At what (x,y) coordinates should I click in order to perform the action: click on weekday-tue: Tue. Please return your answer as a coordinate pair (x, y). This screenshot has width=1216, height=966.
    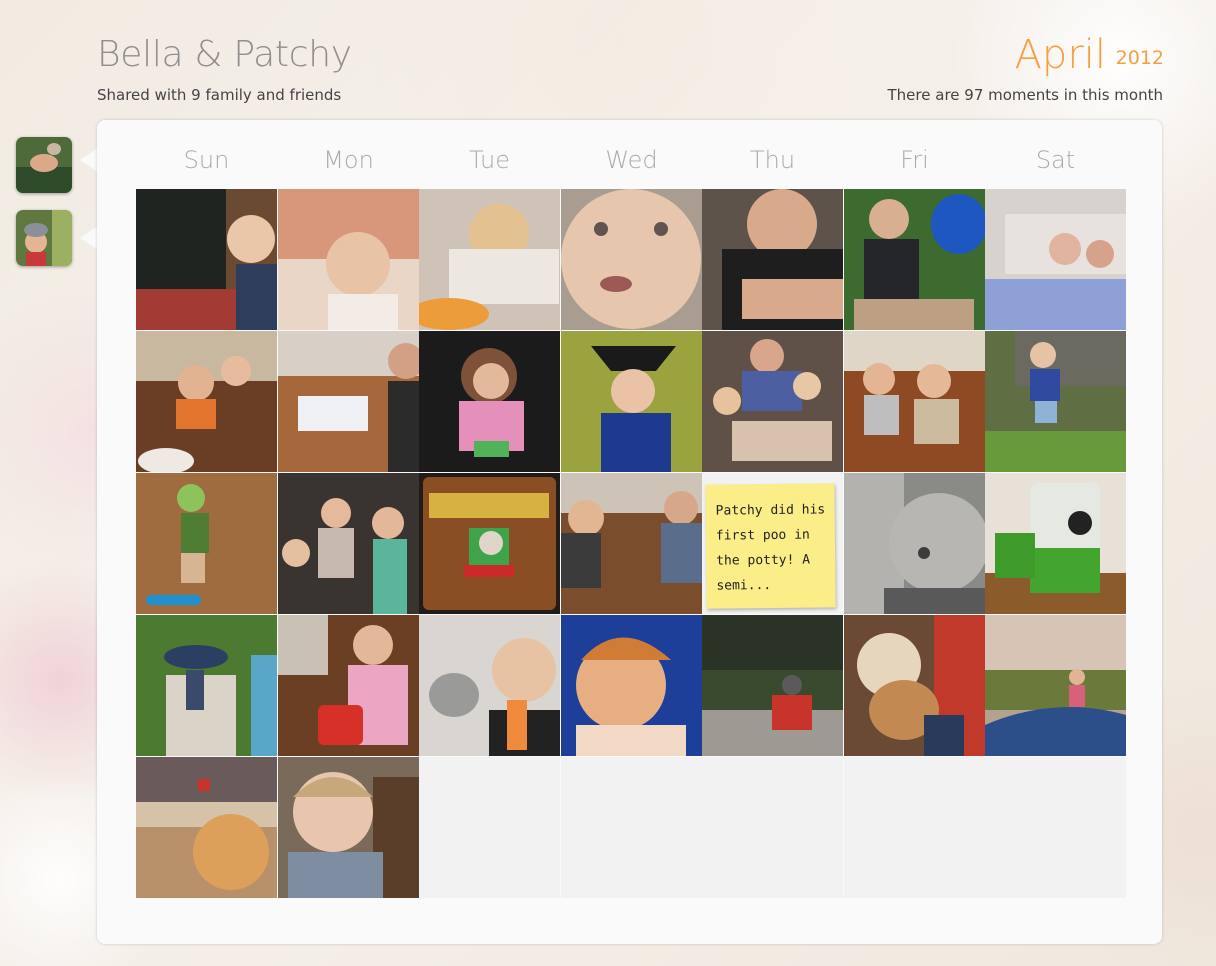
    Looking at the image, I should click on (489, 160).